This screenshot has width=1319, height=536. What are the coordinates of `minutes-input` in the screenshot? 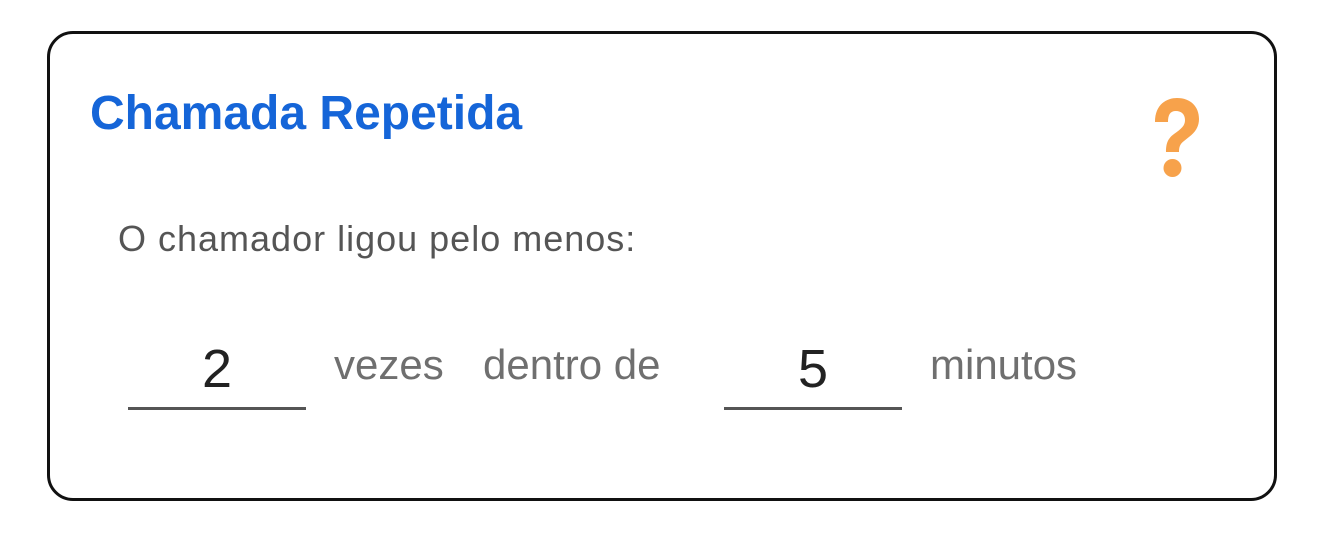 It's located at (813, 370).